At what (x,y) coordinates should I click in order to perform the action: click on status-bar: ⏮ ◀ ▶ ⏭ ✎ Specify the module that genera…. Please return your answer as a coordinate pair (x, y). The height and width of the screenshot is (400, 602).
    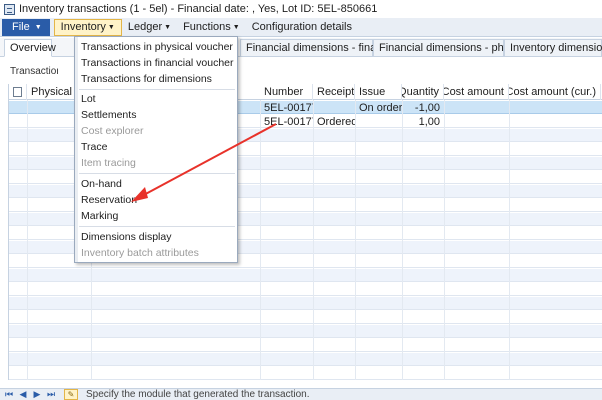
    Looking at the image, I should click on (301, 394).